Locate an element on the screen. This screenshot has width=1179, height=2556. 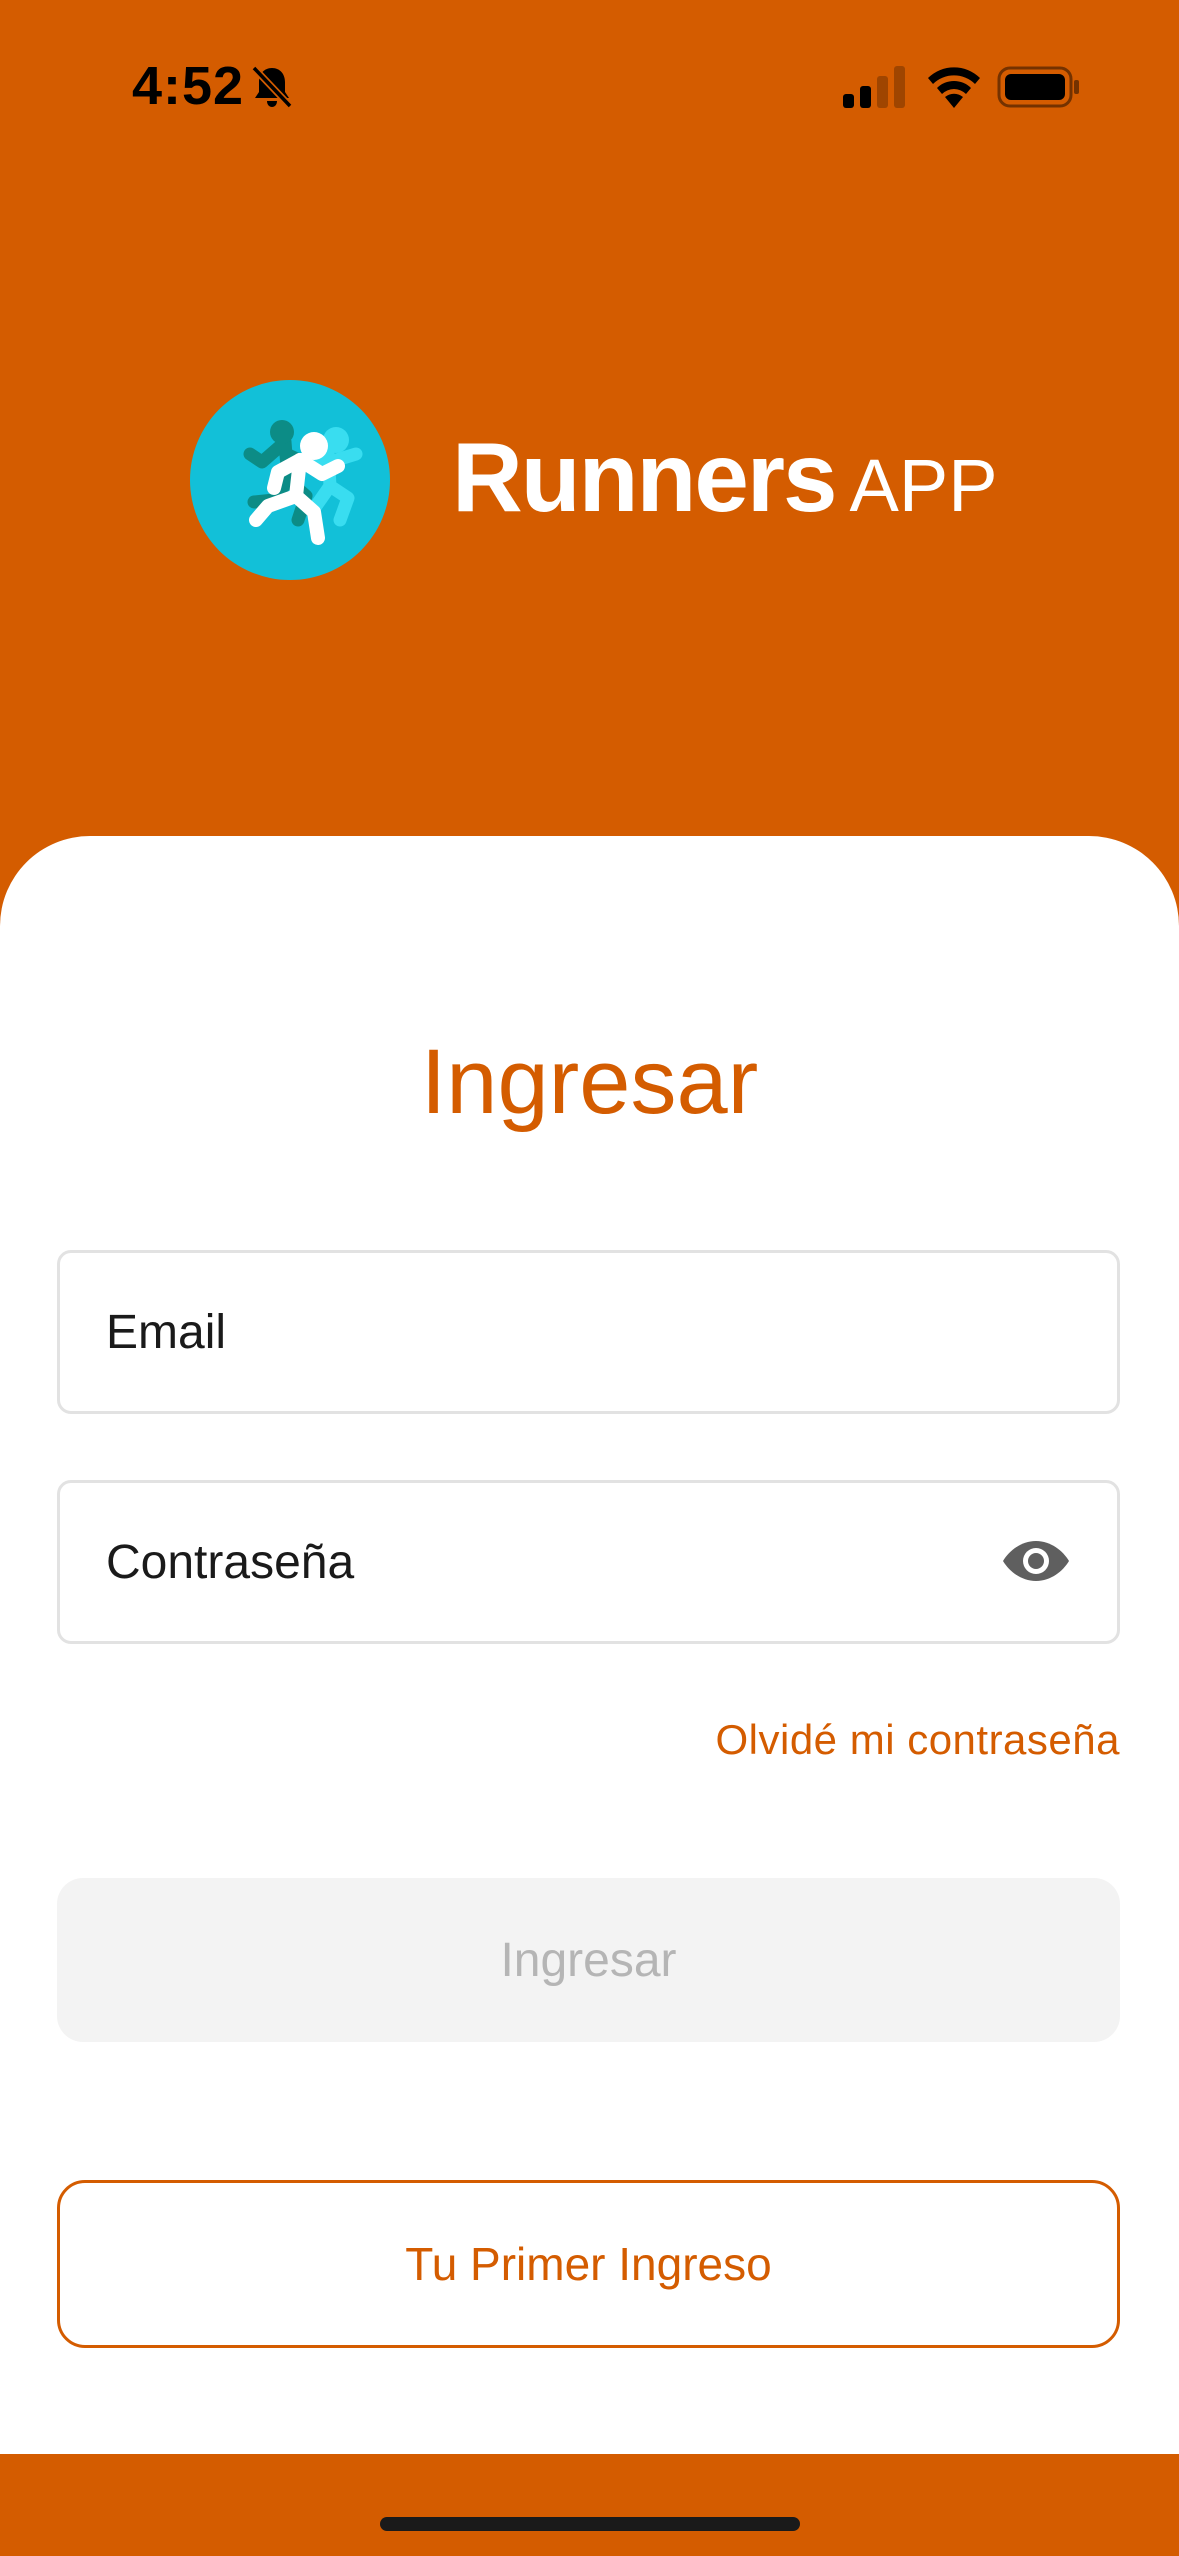
status-time: 4:52 is located at coordinates (188, 86).